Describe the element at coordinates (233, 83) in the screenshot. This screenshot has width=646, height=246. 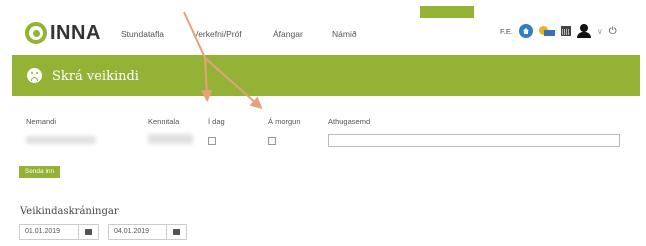
I see `annotation-arrow-tomorrow` at that location.